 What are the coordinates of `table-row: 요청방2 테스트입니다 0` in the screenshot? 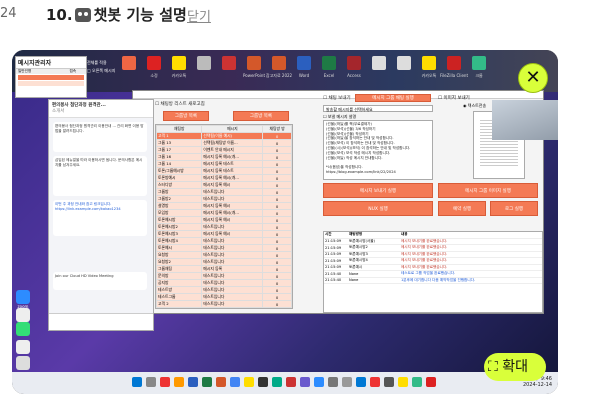 It's located at (223, 262).